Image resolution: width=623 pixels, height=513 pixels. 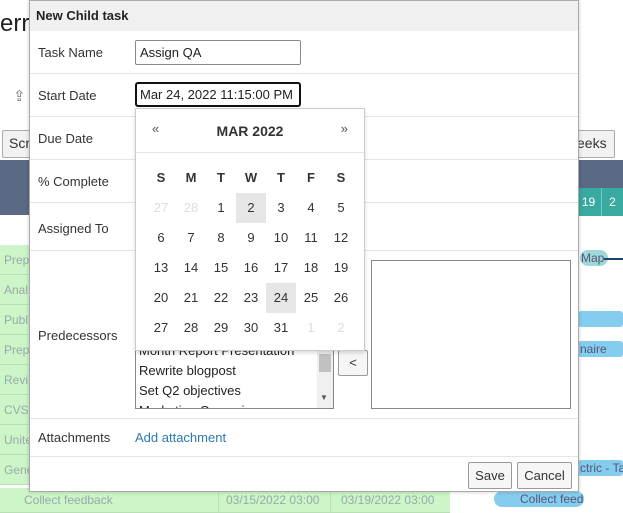 What do you see at coordinates (341, 238) in the screenshot?
I see `calendar-day: 12` at bounding box center [341, 238].